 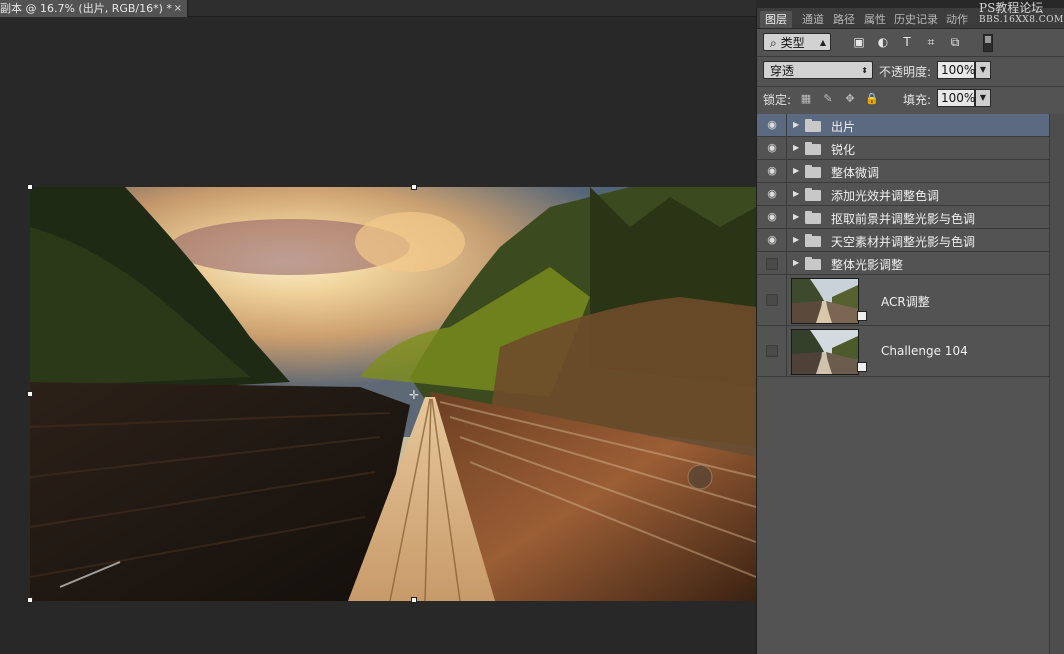 What do you see at coordinates (86, 8) in the screenshot?
I see `document-tab-title: 副本 @ 16.7% (出片, RGB/16*) *` at bounding box center [86, 8].